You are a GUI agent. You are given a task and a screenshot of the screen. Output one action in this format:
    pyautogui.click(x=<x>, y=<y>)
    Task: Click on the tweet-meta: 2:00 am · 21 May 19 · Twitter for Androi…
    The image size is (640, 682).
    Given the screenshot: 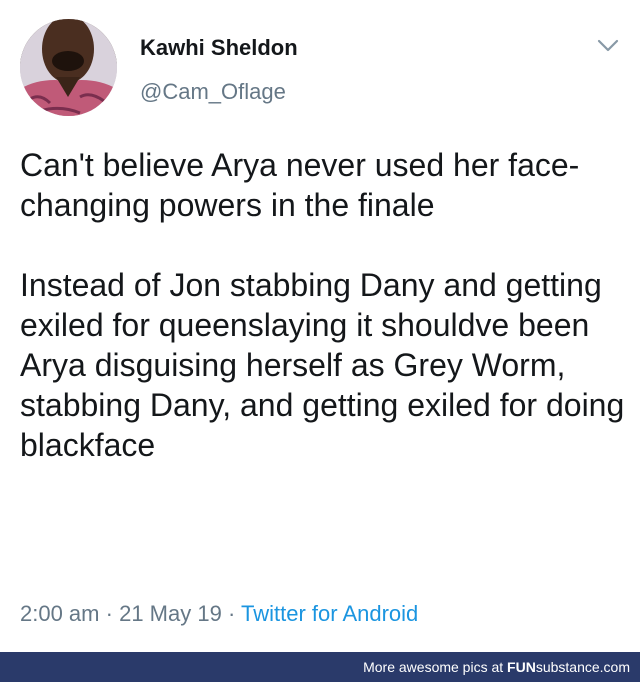 What is the action you would take?
    pyautogui.click(x=219, y=614)
    